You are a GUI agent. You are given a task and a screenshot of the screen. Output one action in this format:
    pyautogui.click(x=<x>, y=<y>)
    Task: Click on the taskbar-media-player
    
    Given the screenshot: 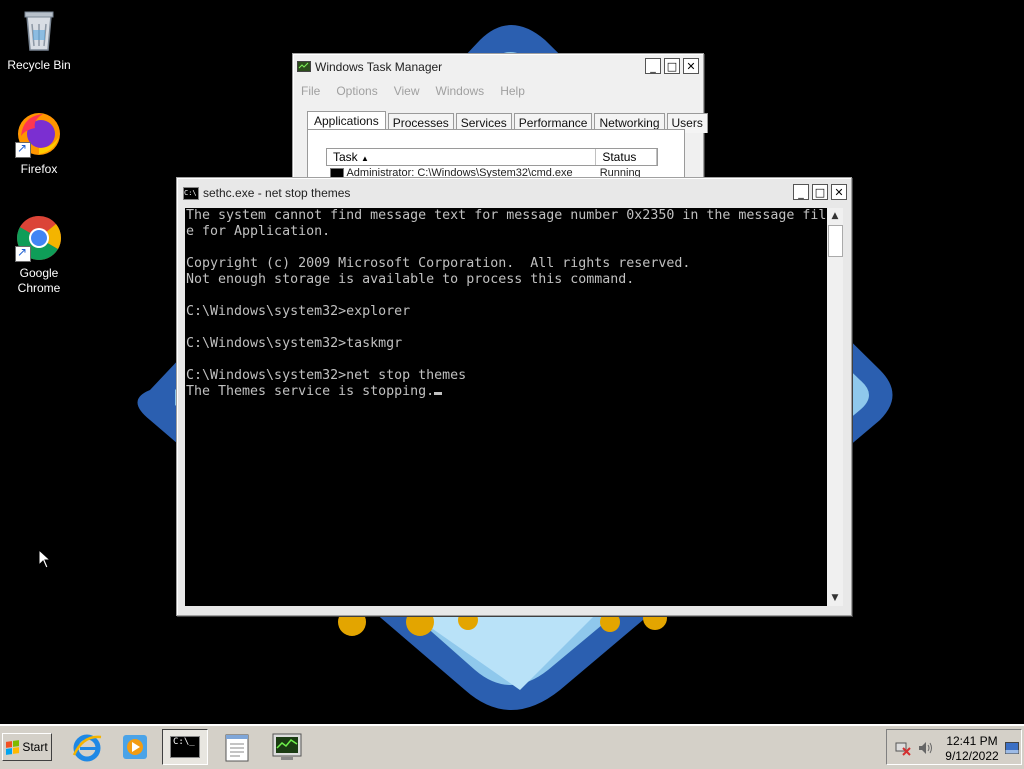 What is the action you would take?
    pyautogui.click(x=135, y=747)
    